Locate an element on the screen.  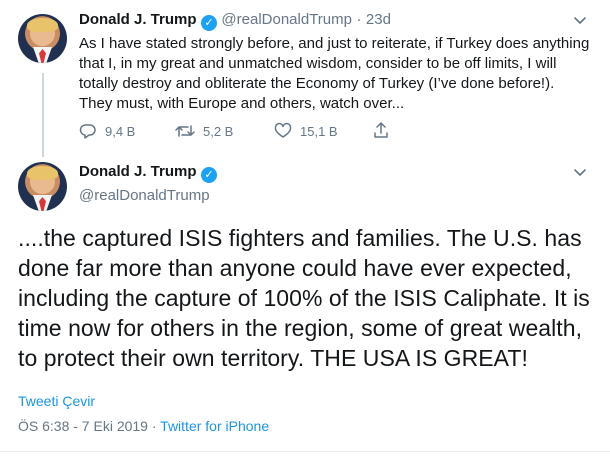
main-tweet-header: Donald J. Trump ✓ @realDonaldTrump is located at coordinates (148, 183).